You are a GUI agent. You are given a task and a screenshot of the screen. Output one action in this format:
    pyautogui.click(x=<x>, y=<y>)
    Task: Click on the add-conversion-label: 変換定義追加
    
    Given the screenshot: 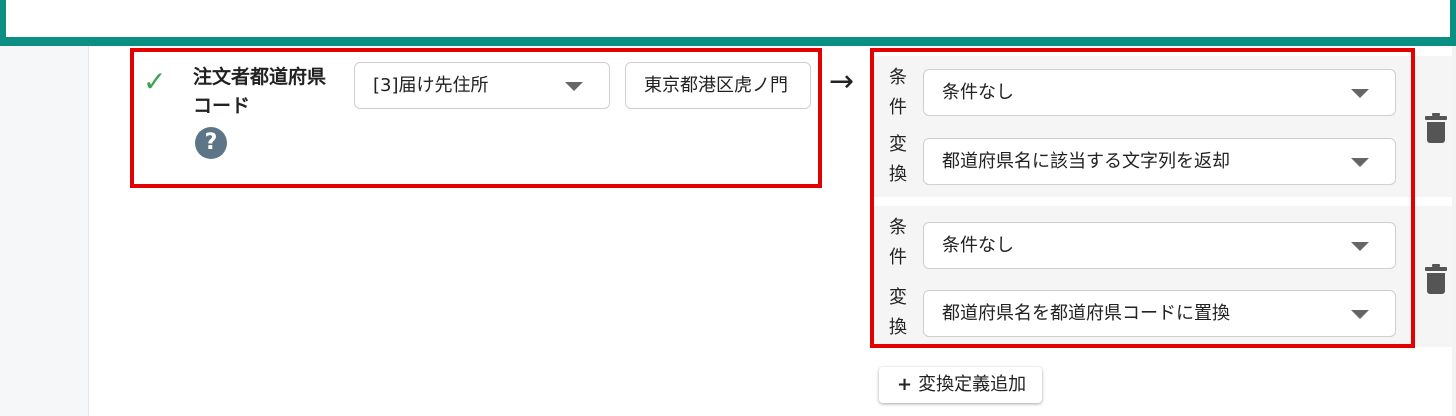 What is the action you would take?
    pyautogui.click(x=972, y=384)
    